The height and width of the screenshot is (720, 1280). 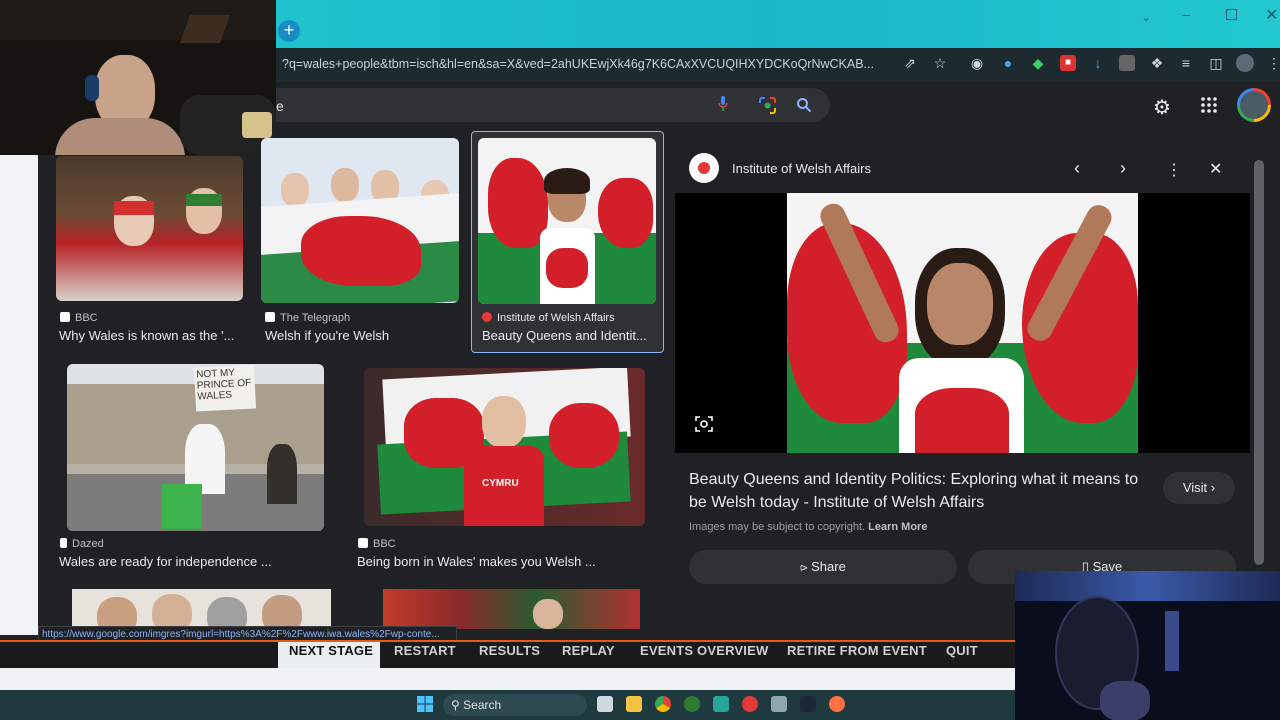 What do you see at coordinates (280, 106) in the screenshot?
I see `search-query: e` at bounding box center [280, 106].